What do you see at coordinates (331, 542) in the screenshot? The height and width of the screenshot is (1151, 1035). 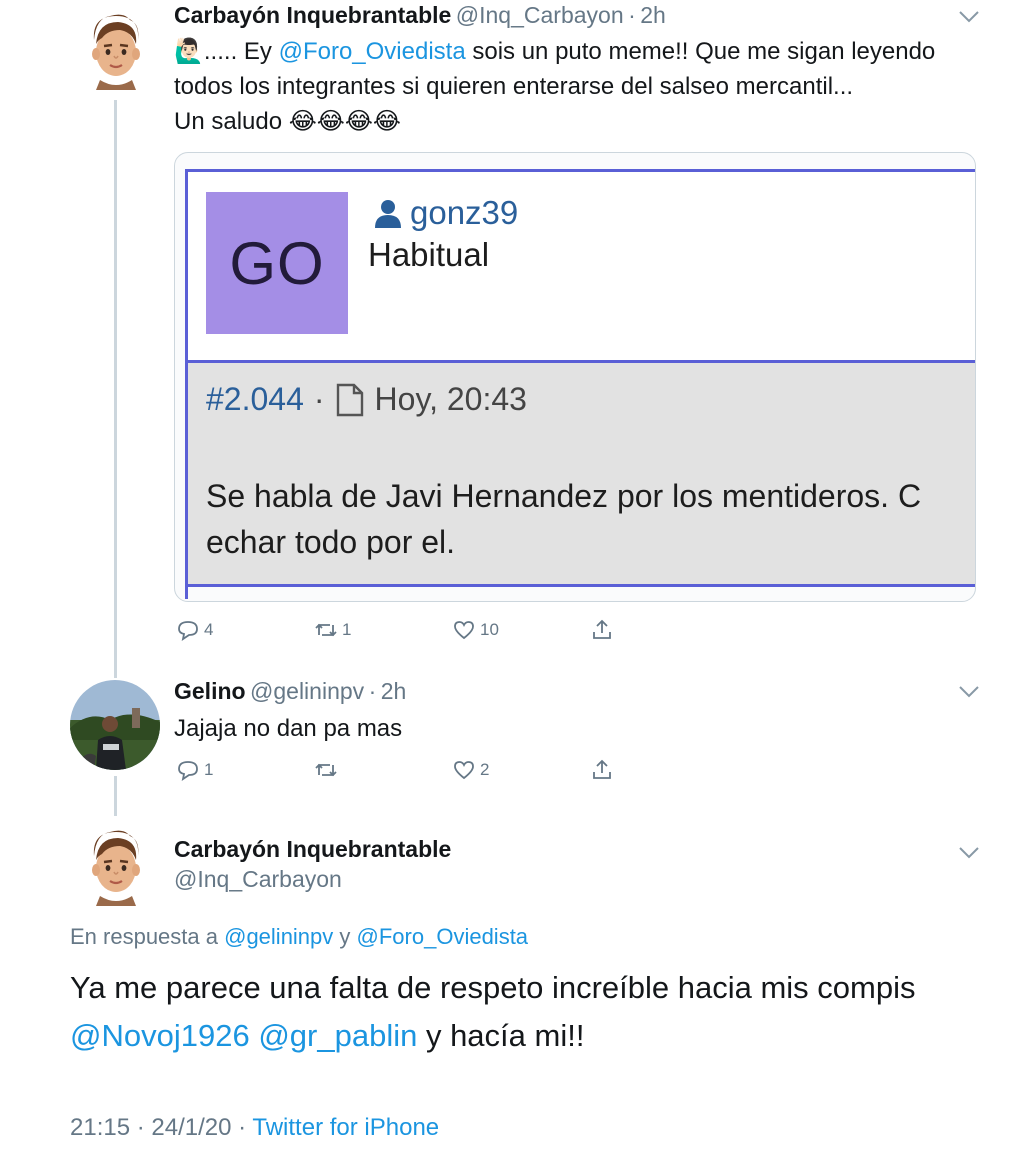 I see `text-line: echar todo por el.` at bounding box center [331, 542].